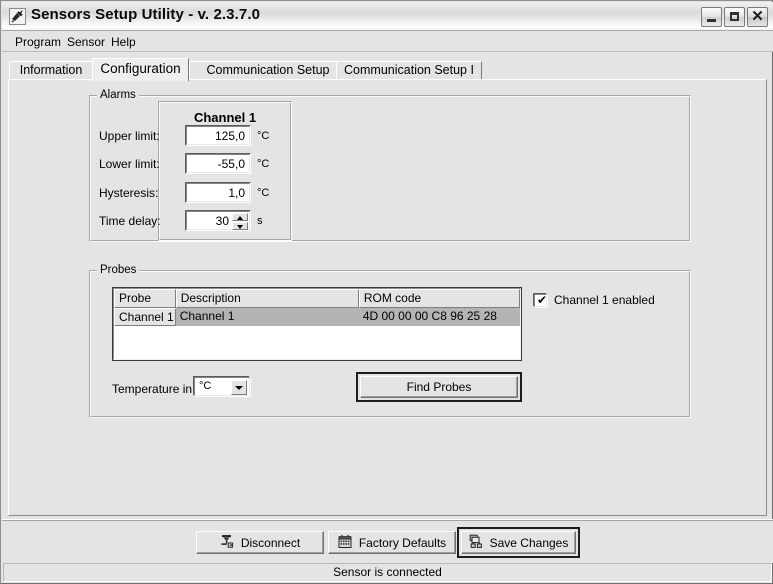 The width and height of the screenshot is (773, 584). I want to click on channel-1-title: Channel 1, so click(225, 117).